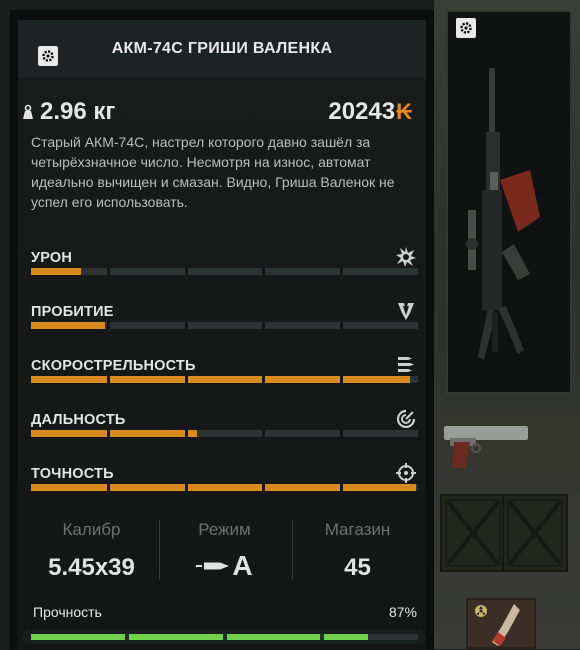 This screenshot has width=580, height=650. I want to click on empty-slot-right, so click(535, 533).